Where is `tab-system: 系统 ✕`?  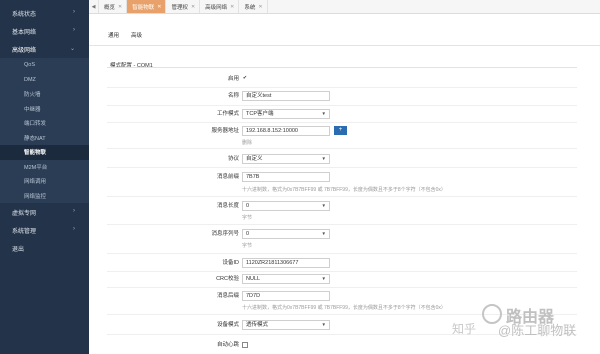
tab-system: 系统 ✕ is located at coordinates (253, 6).